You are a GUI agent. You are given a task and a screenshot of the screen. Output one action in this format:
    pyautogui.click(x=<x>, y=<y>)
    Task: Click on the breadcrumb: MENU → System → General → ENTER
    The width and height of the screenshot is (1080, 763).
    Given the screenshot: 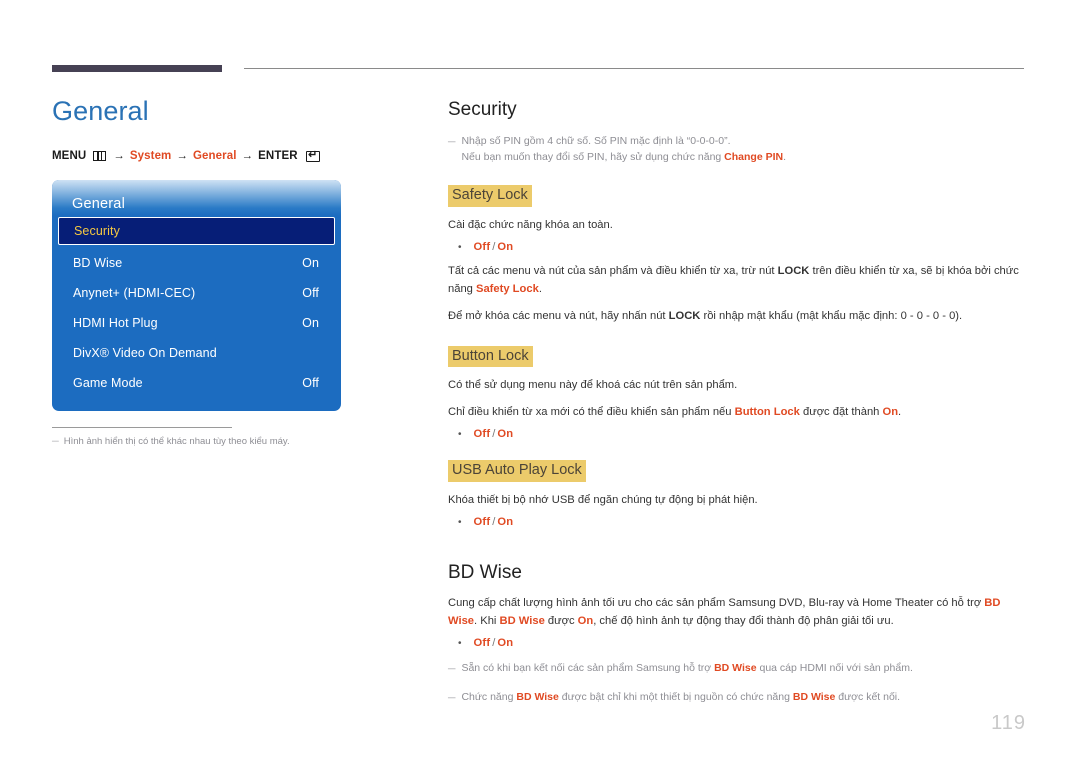 What is the action you would take?
    pyautogui.click(x=232, y=155)
    